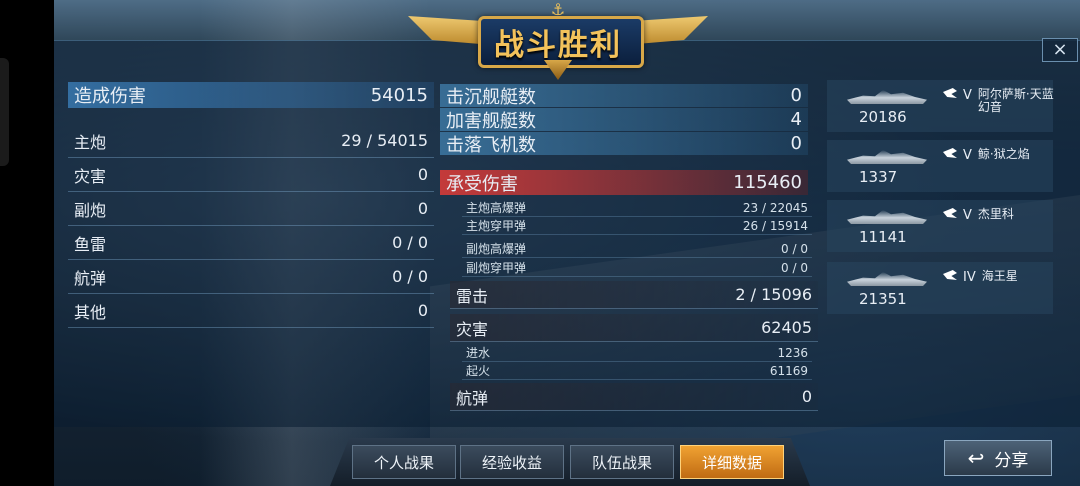 The height and width of the screenshot is (486, 1080). Describe the element at coordinates (4, 112) in the screenshot. I see `device-notch` at that location.